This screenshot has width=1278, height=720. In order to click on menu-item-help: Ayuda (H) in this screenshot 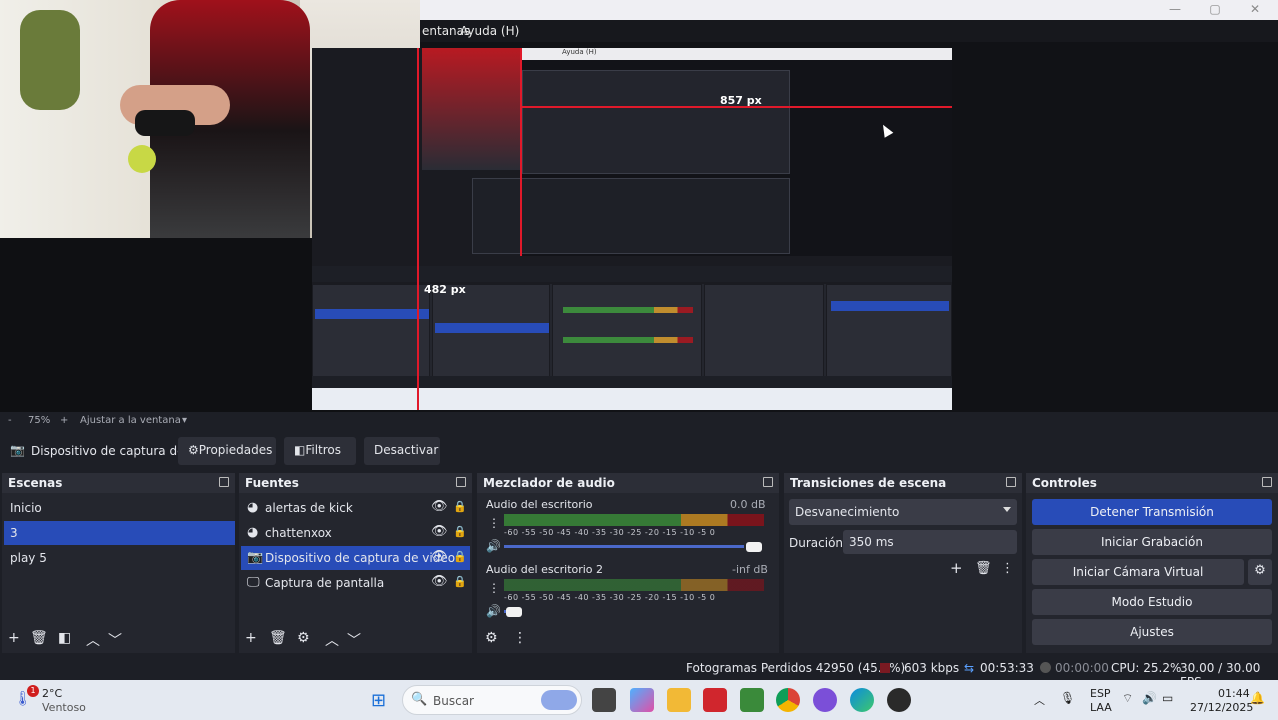, I will do `click(489, 31)`.